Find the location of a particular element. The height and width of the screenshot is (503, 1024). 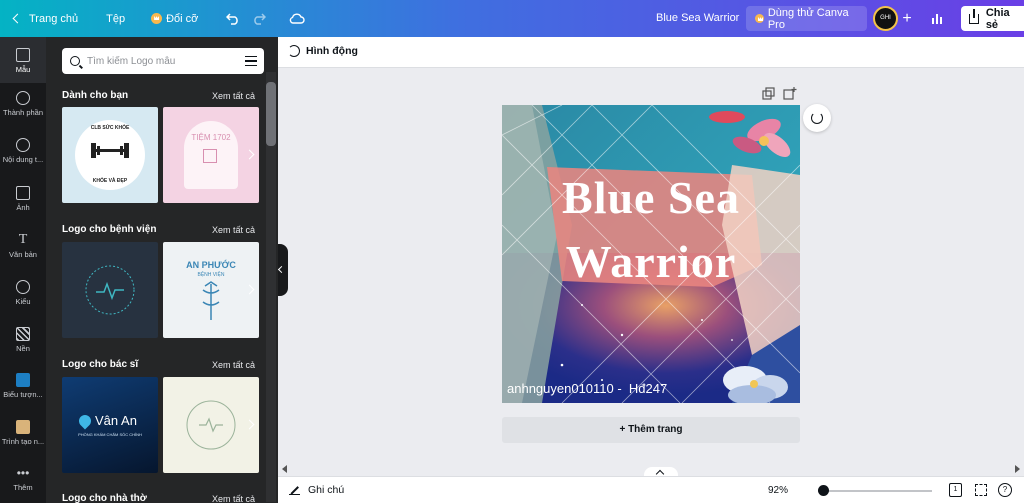

design-title: Blue Sea Warrior is located at coordinates (697, 18).